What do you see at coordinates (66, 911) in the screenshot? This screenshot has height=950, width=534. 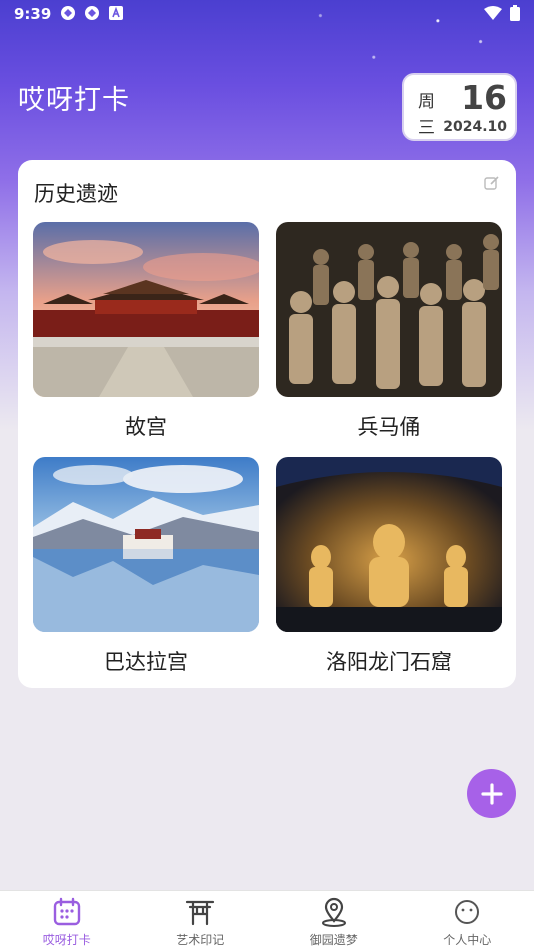 I see `calendar-icon` at bounding box center [66, 911].